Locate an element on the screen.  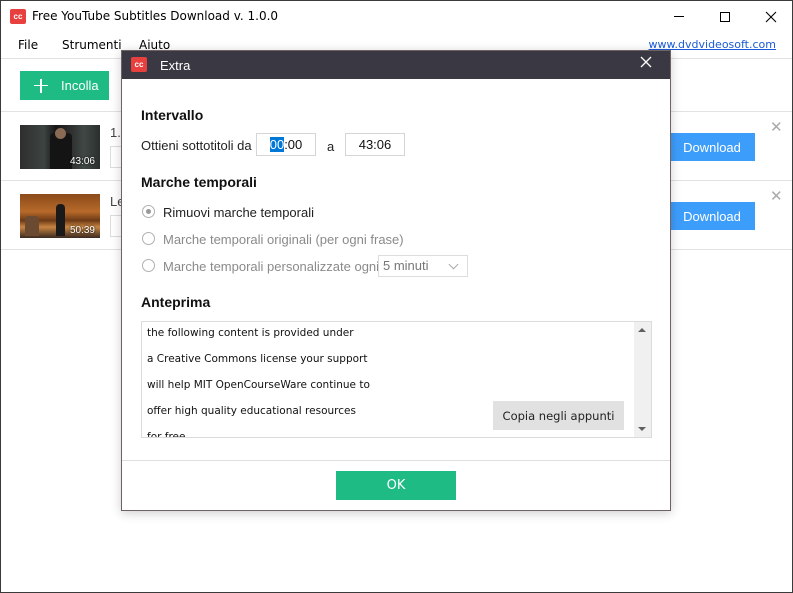
paste-button: Incolla is located at coordinates (64, 85).